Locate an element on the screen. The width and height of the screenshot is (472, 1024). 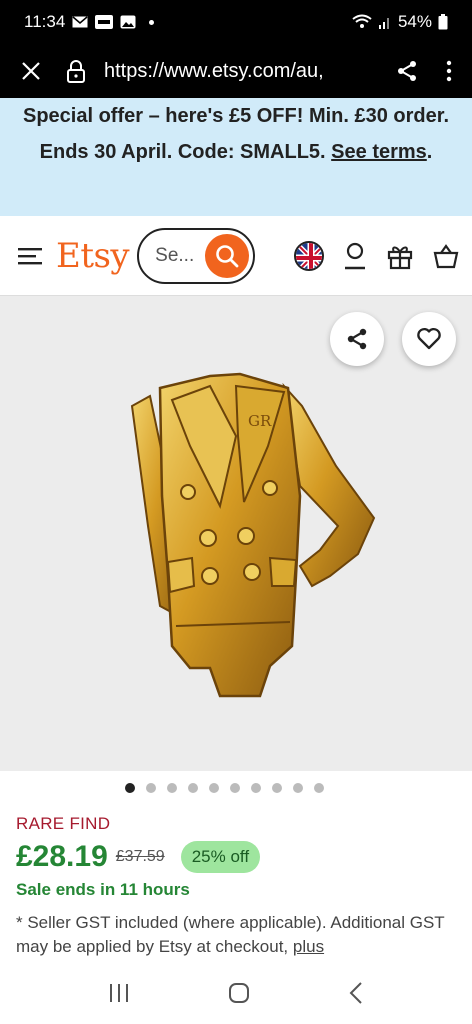
etsy-logo: Etsy is located at coordinates (93, 256).